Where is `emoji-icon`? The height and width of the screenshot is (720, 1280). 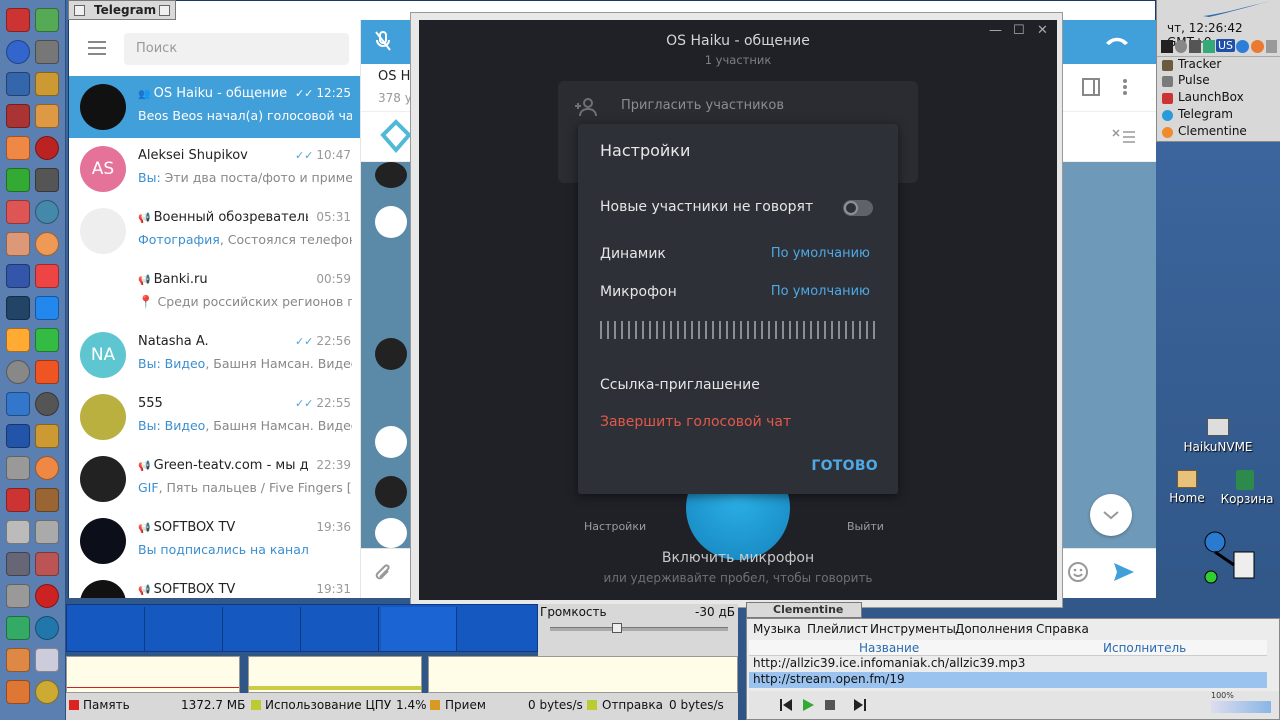
emoji-icon is located at coordinates (1078, 572).